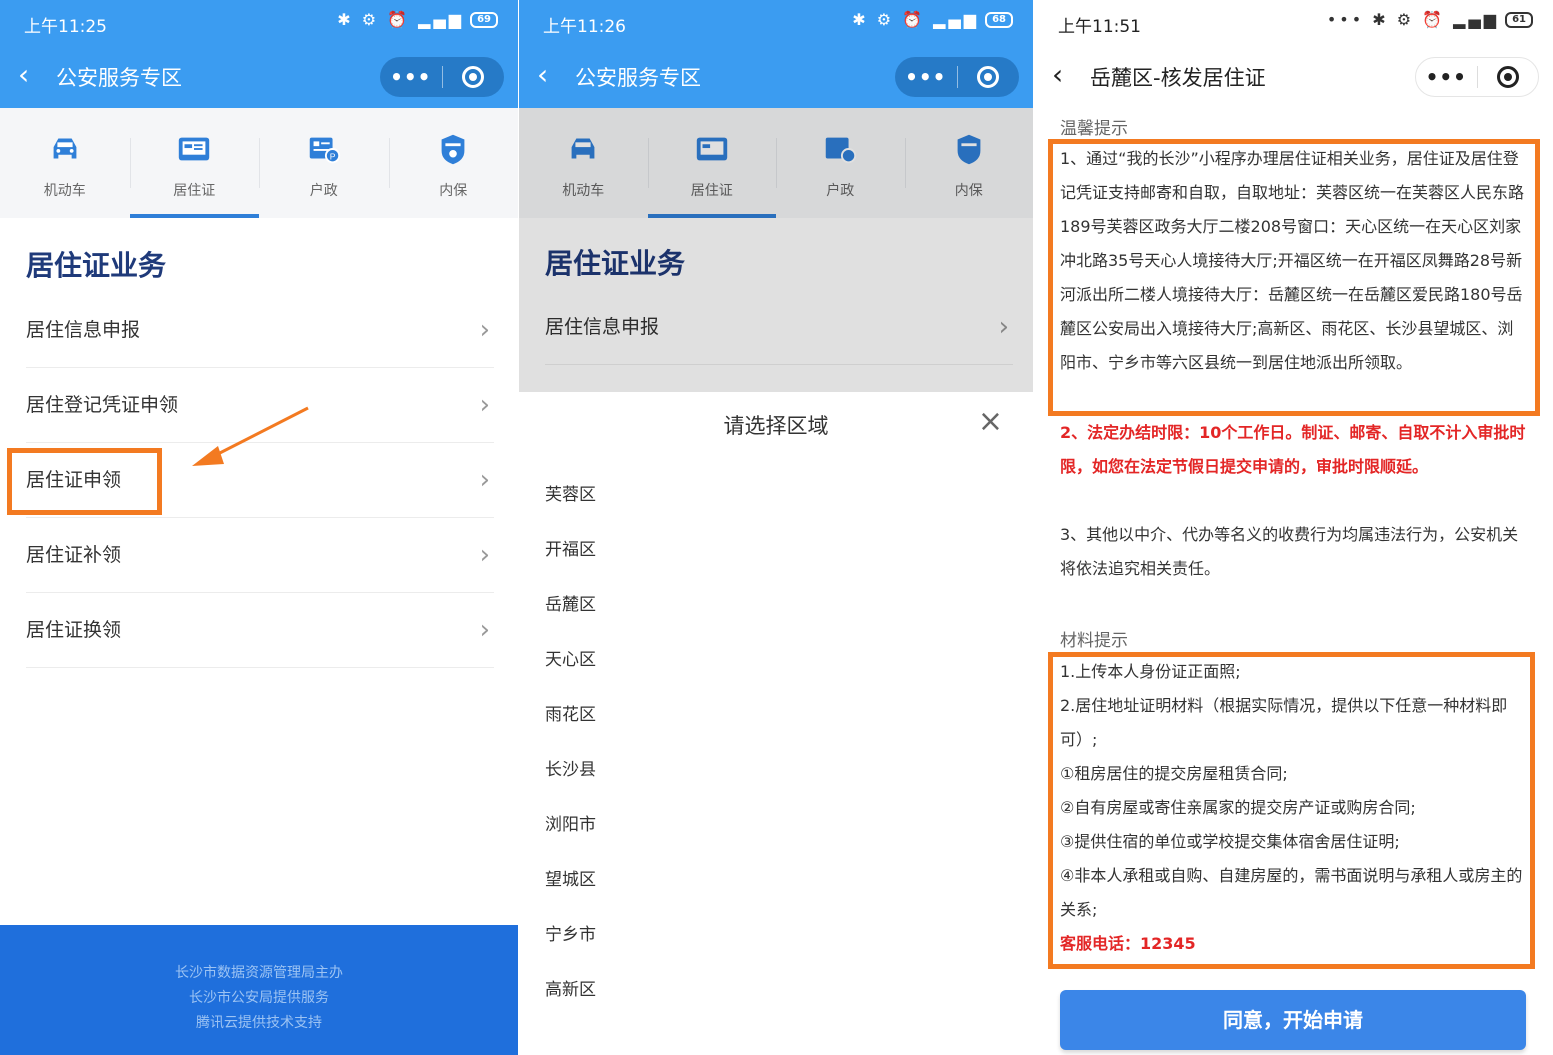 Image resolution: width=1553 pixels, height=1055 pixels. What do you see at coordinates (570, 657) in the screenshot?
I see `region-option: 天心区` at bounding box center [570, 657].